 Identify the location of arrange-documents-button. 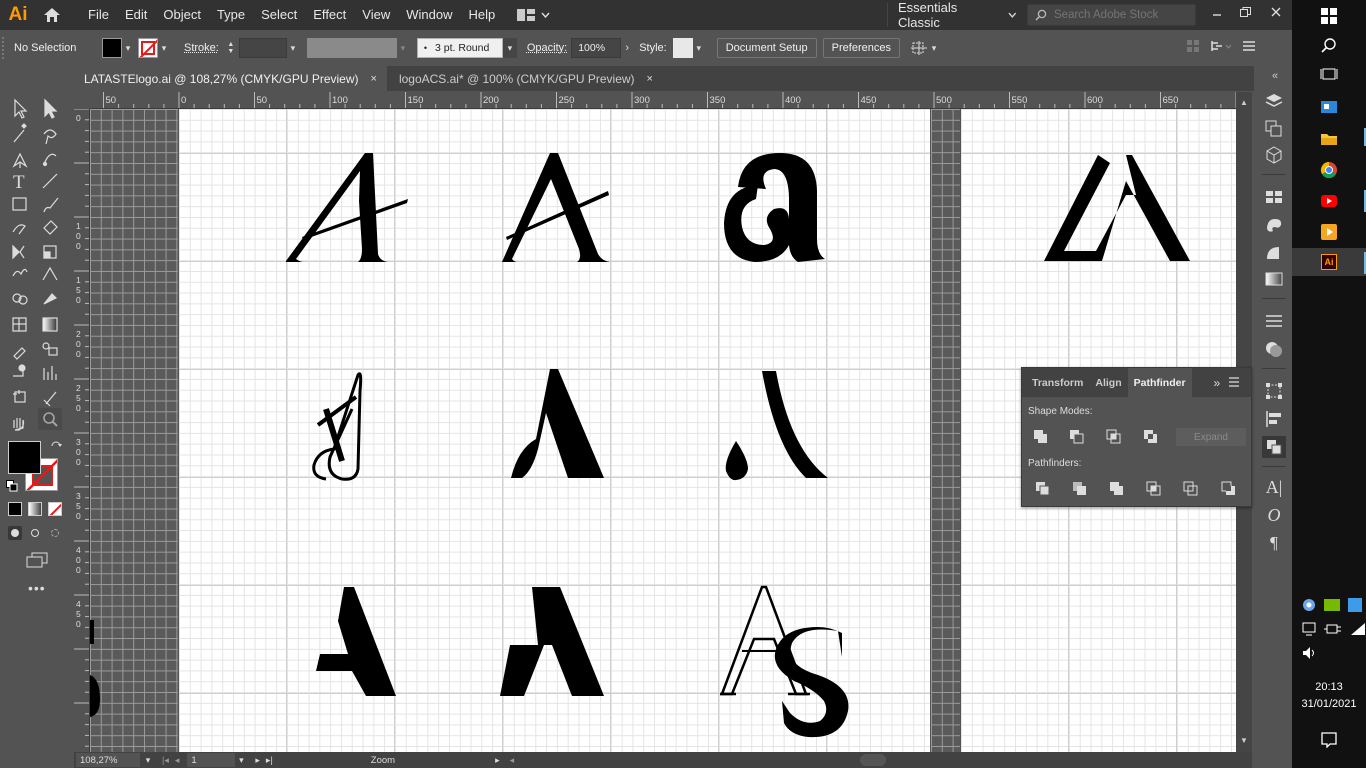
(533, 15).